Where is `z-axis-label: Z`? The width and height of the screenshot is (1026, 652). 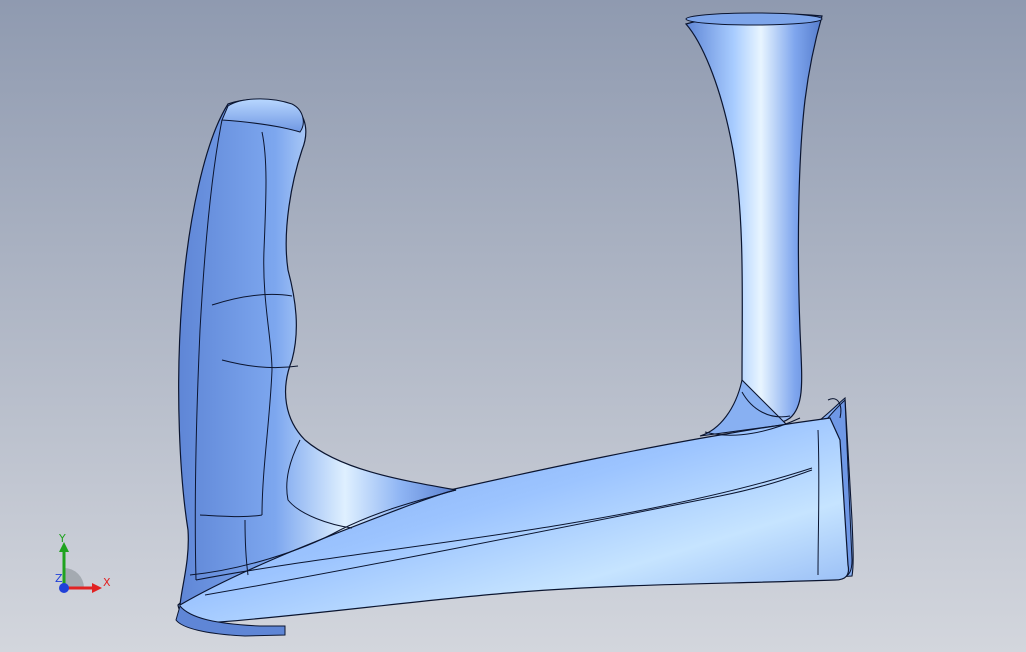
z-axis-label: Z is located at coordinates (59, 578).